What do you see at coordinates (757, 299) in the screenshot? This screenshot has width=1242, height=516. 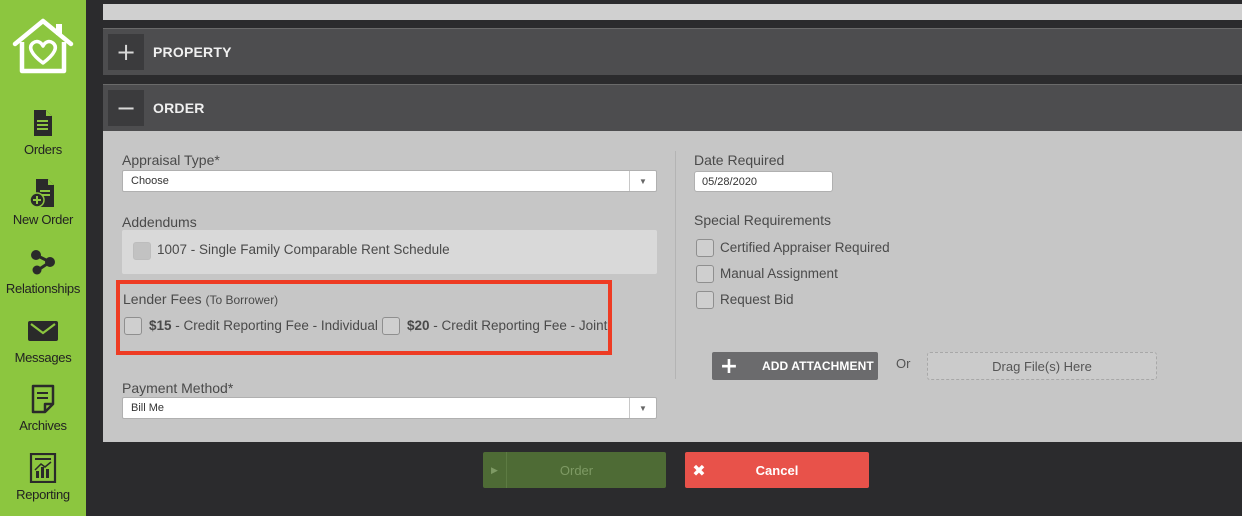 I see `request-bid-label: Request Bid` at bounding box center [757, 299].